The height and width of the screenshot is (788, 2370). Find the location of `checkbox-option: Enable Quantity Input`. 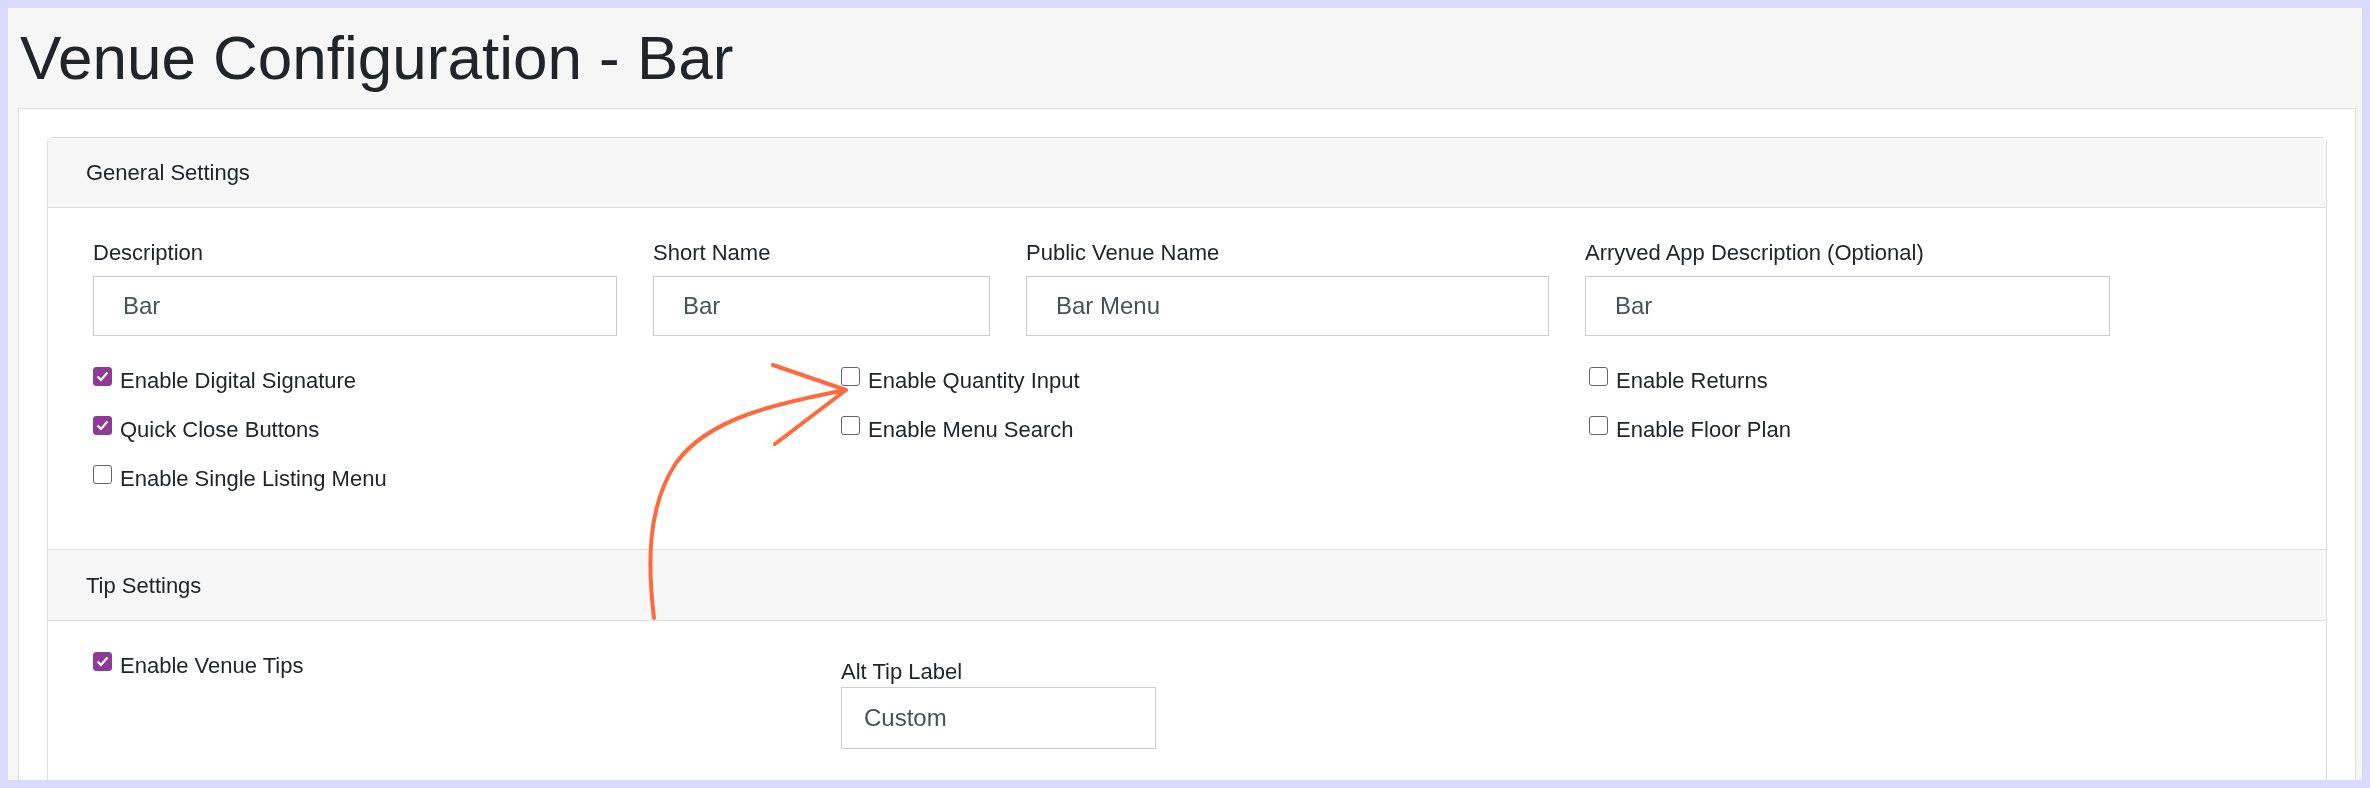

checkbox-option: Enable Quantity Input is located at coordinates (1215, 380).